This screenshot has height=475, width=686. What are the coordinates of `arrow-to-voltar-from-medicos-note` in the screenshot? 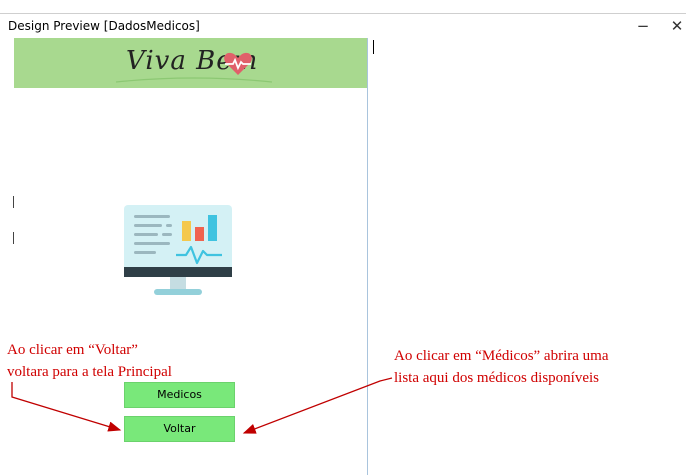 It's located at (317, 405).